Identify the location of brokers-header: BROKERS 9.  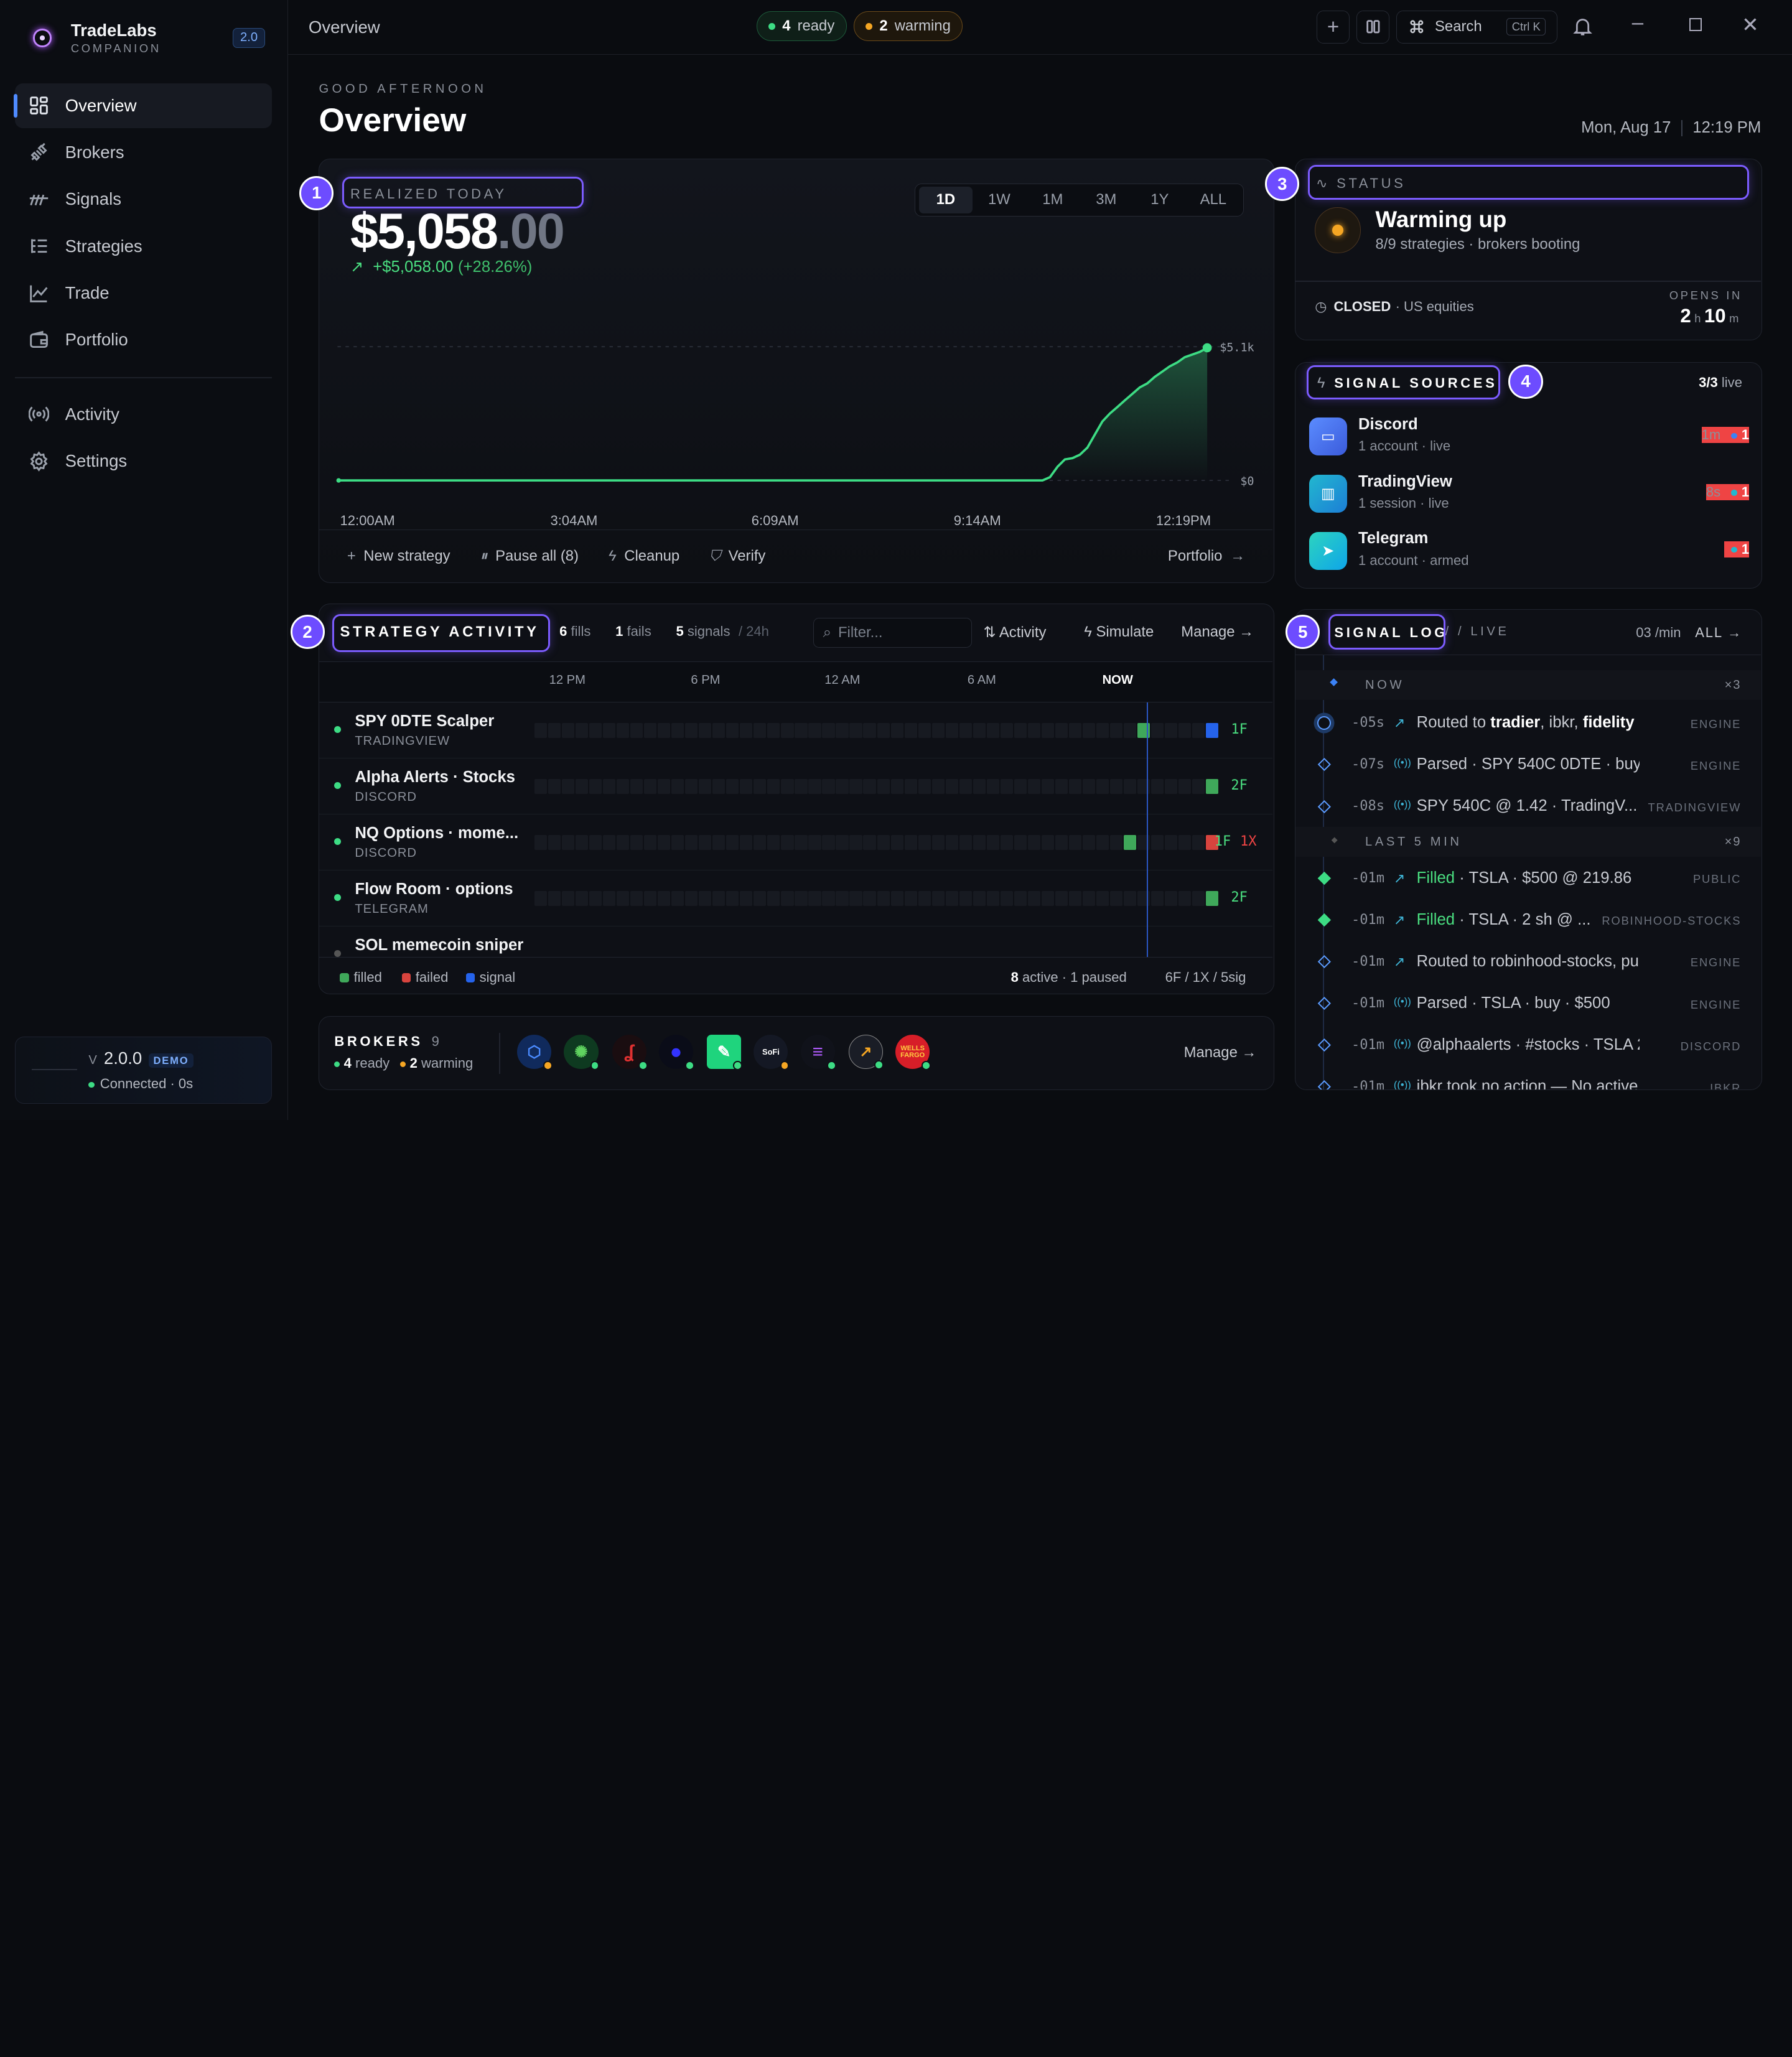
(387, 1041).